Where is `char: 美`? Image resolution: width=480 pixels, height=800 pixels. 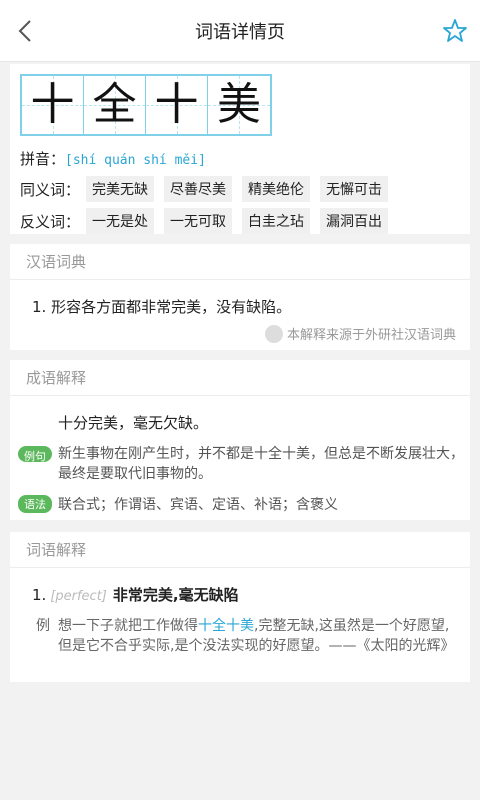
char: 美 is located at coordinates (239, 104).